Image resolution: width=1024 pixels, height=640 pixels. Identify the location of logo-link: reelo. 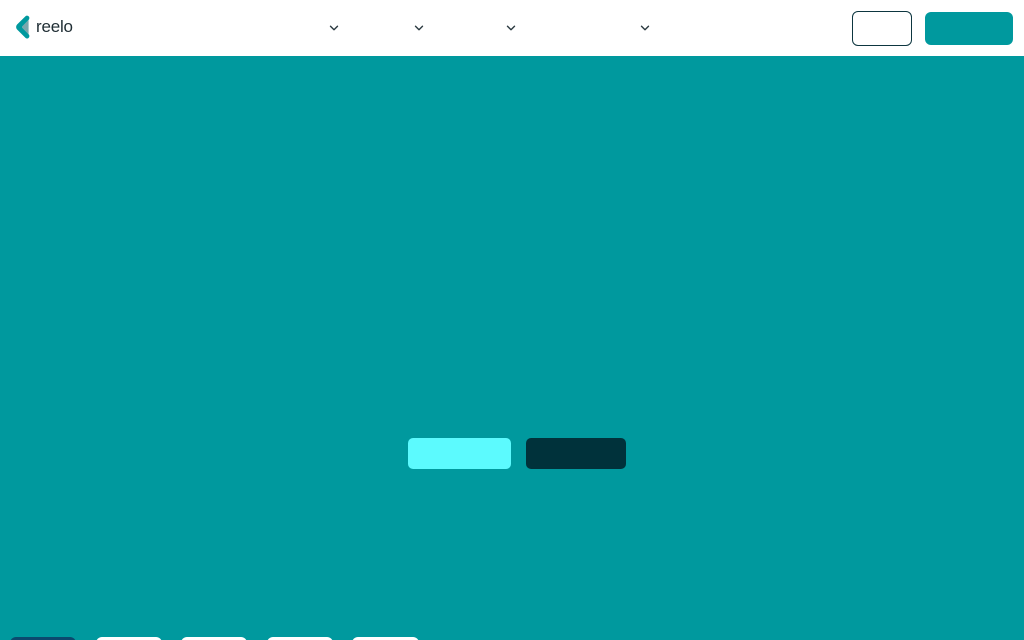
(44, 27).